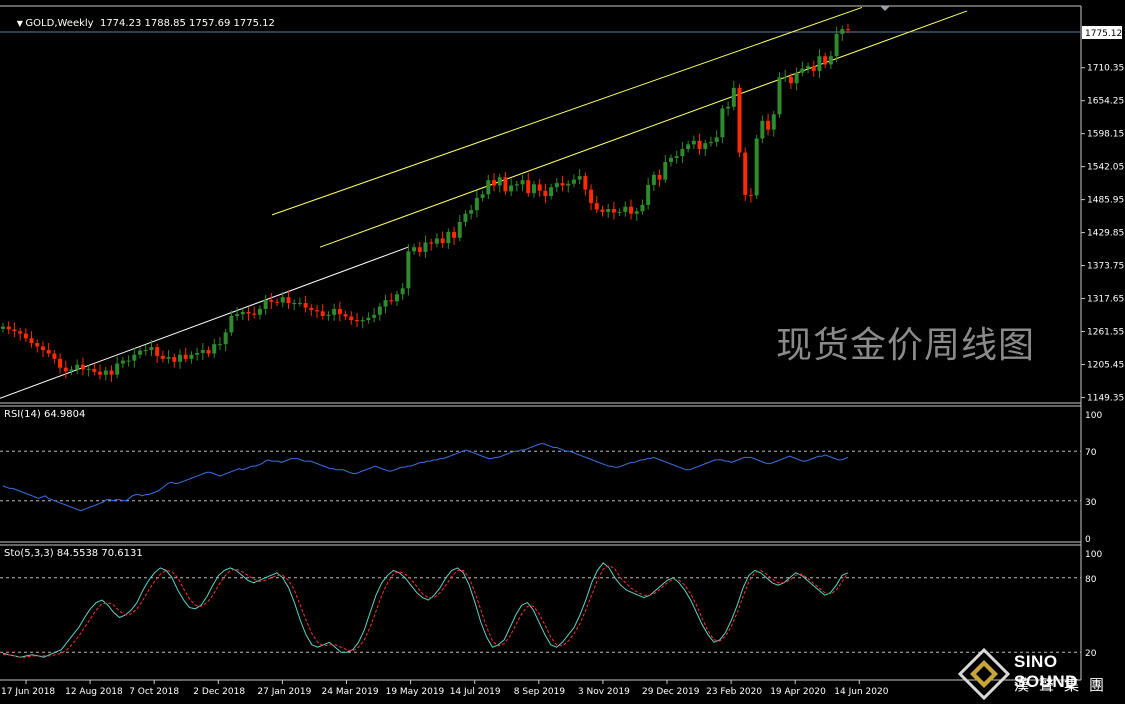 The image size is (1125, 704). What do you see at coordinates (154, 692) in the screenshot?
I see `x-axis-label: 7 Oct 2018` at bounding box center [154, 692].